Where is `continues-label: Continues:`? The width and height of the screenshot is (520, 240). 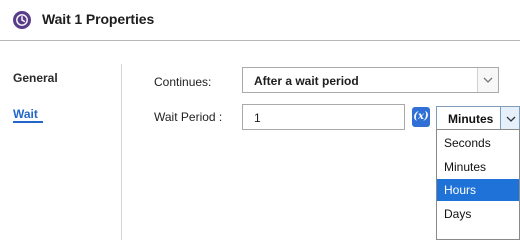 continues-label: Continues: is located at coordinates (183, 82).